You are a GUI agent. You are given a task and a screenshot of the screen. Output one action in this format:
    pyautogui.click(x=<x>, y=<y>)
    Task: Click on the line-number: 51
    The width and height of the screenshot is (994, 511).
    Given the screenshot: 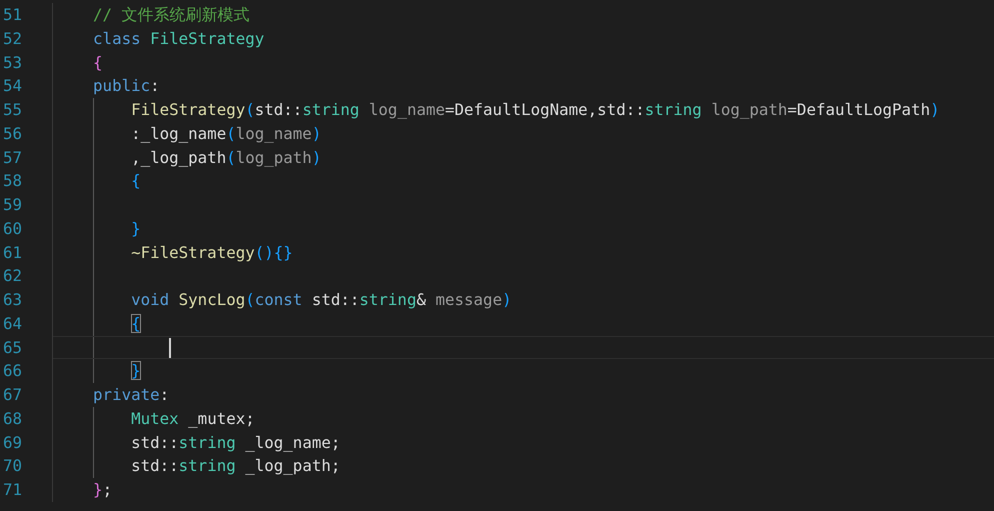 What is the action you would take?
    pyautogui.click(x=26, y=15)
    